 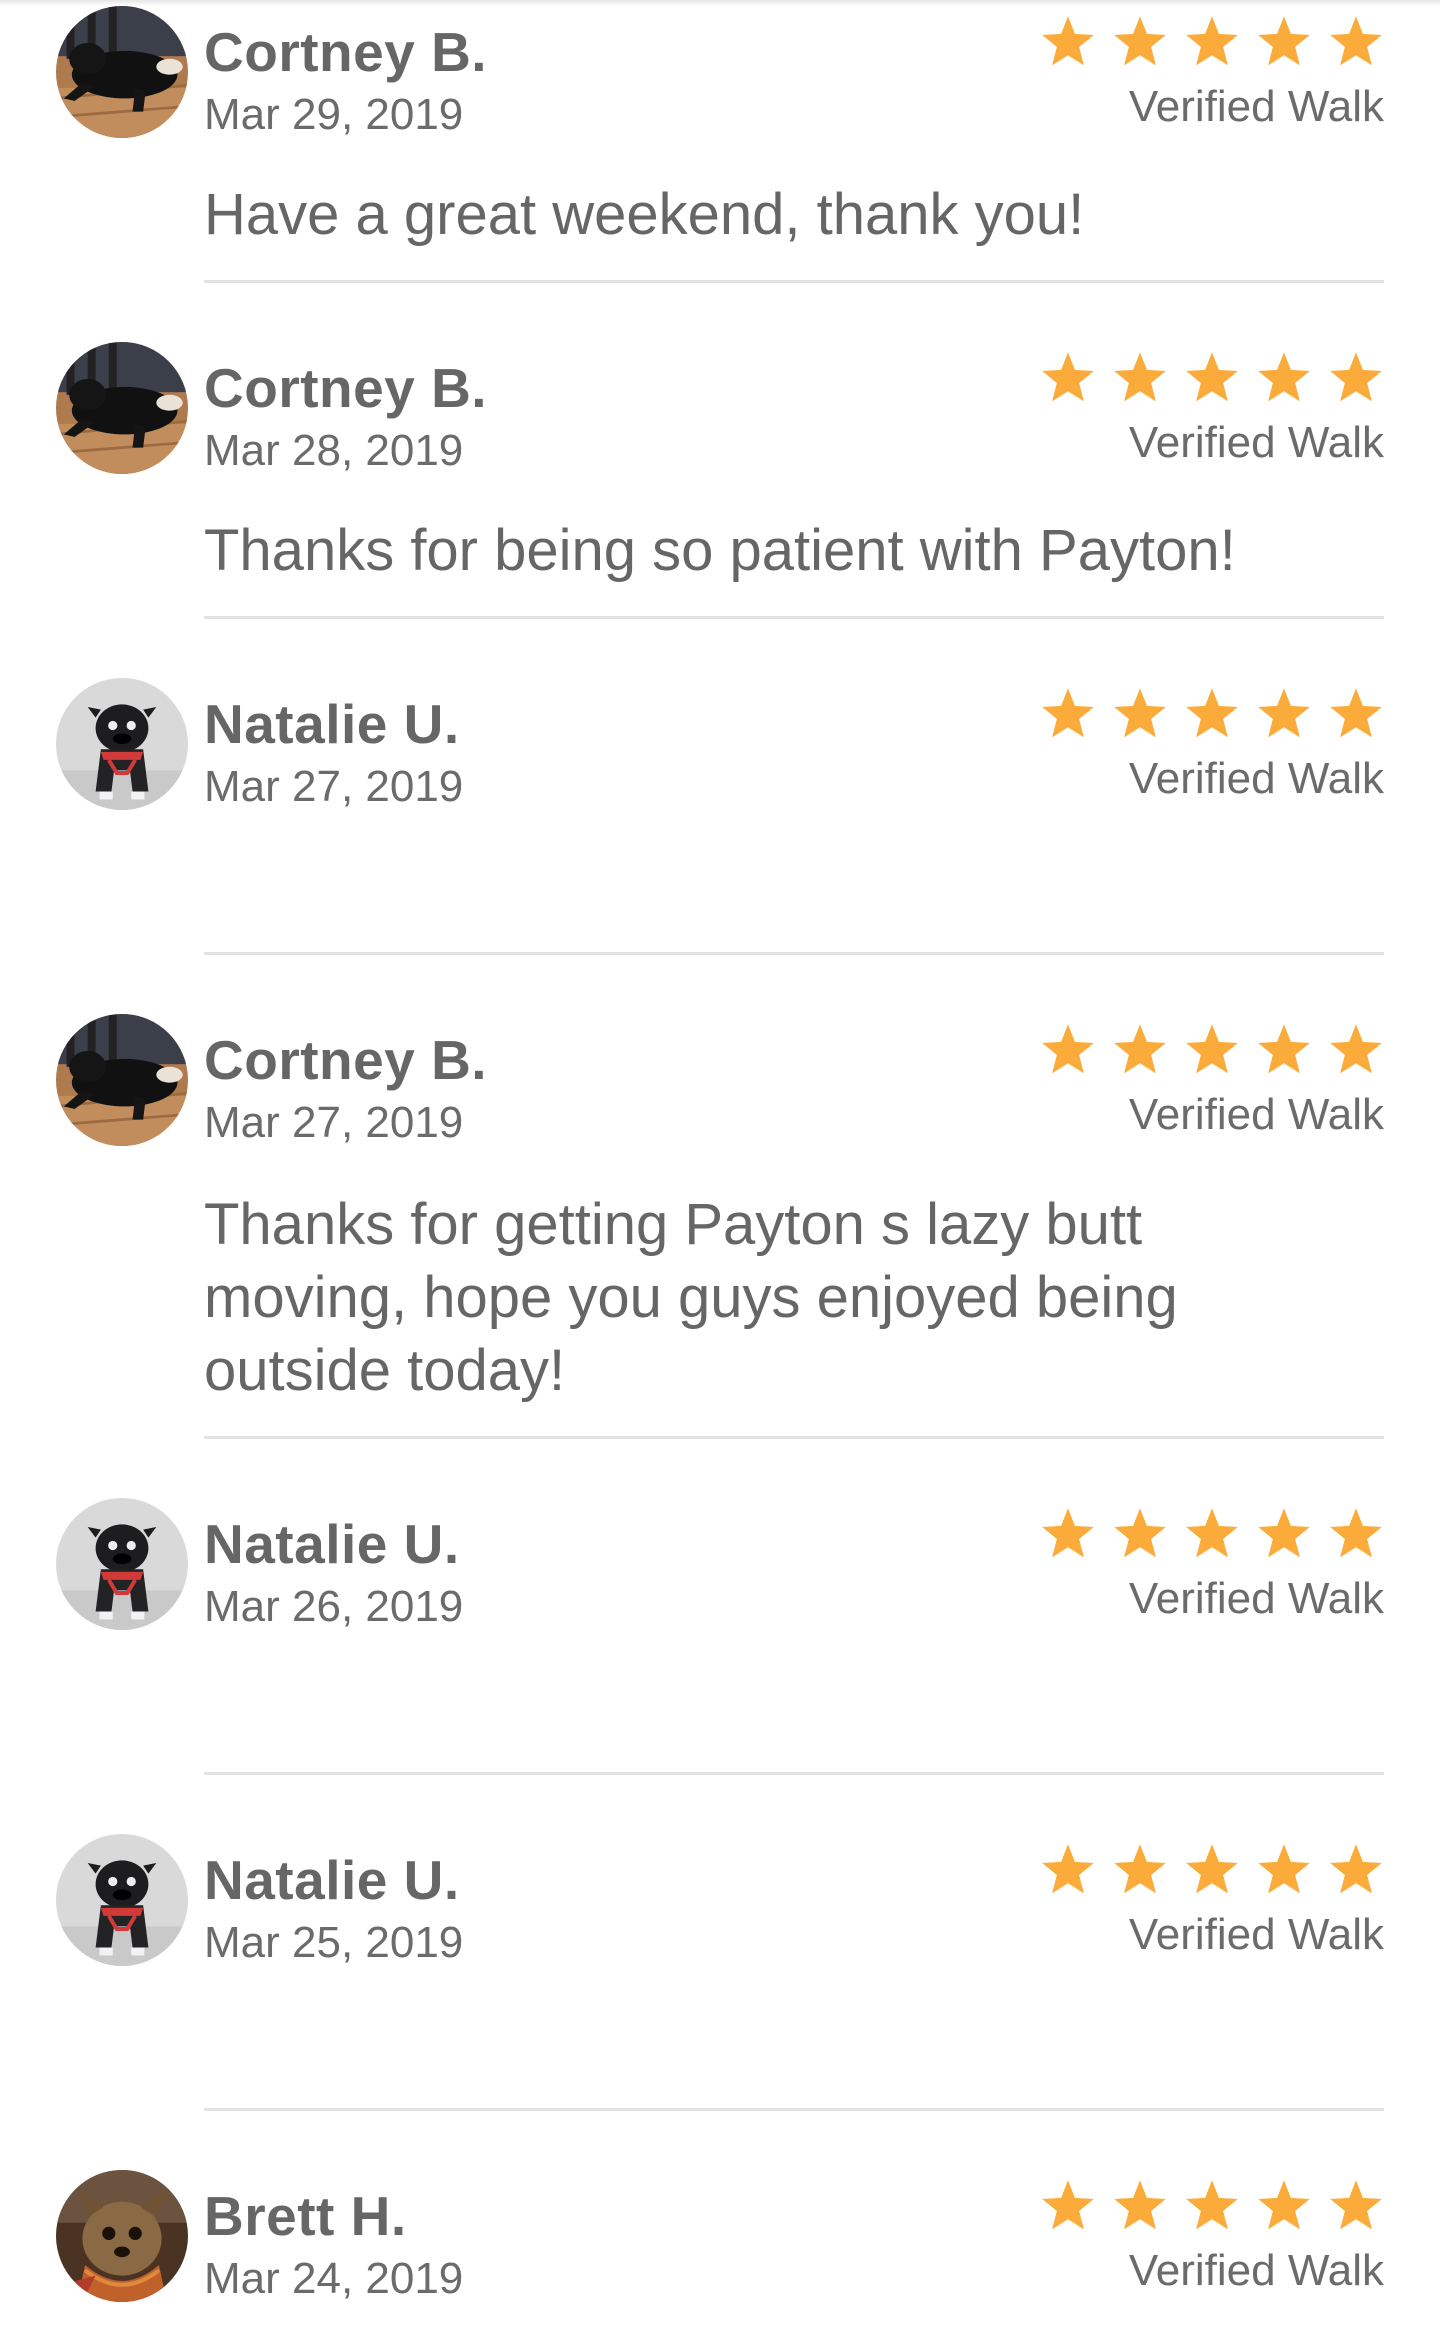 I want to click on review-text: Have a great weekend, thank you!, so click(x=644, y=214).